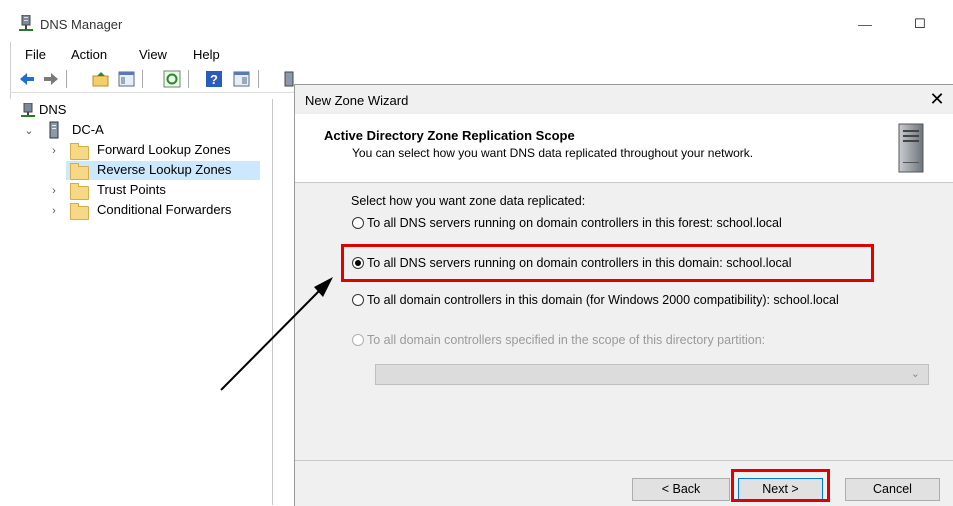  Describe the element at coordinates (681, 489) in the screenshot. I see `back-button: < Back` at that location.